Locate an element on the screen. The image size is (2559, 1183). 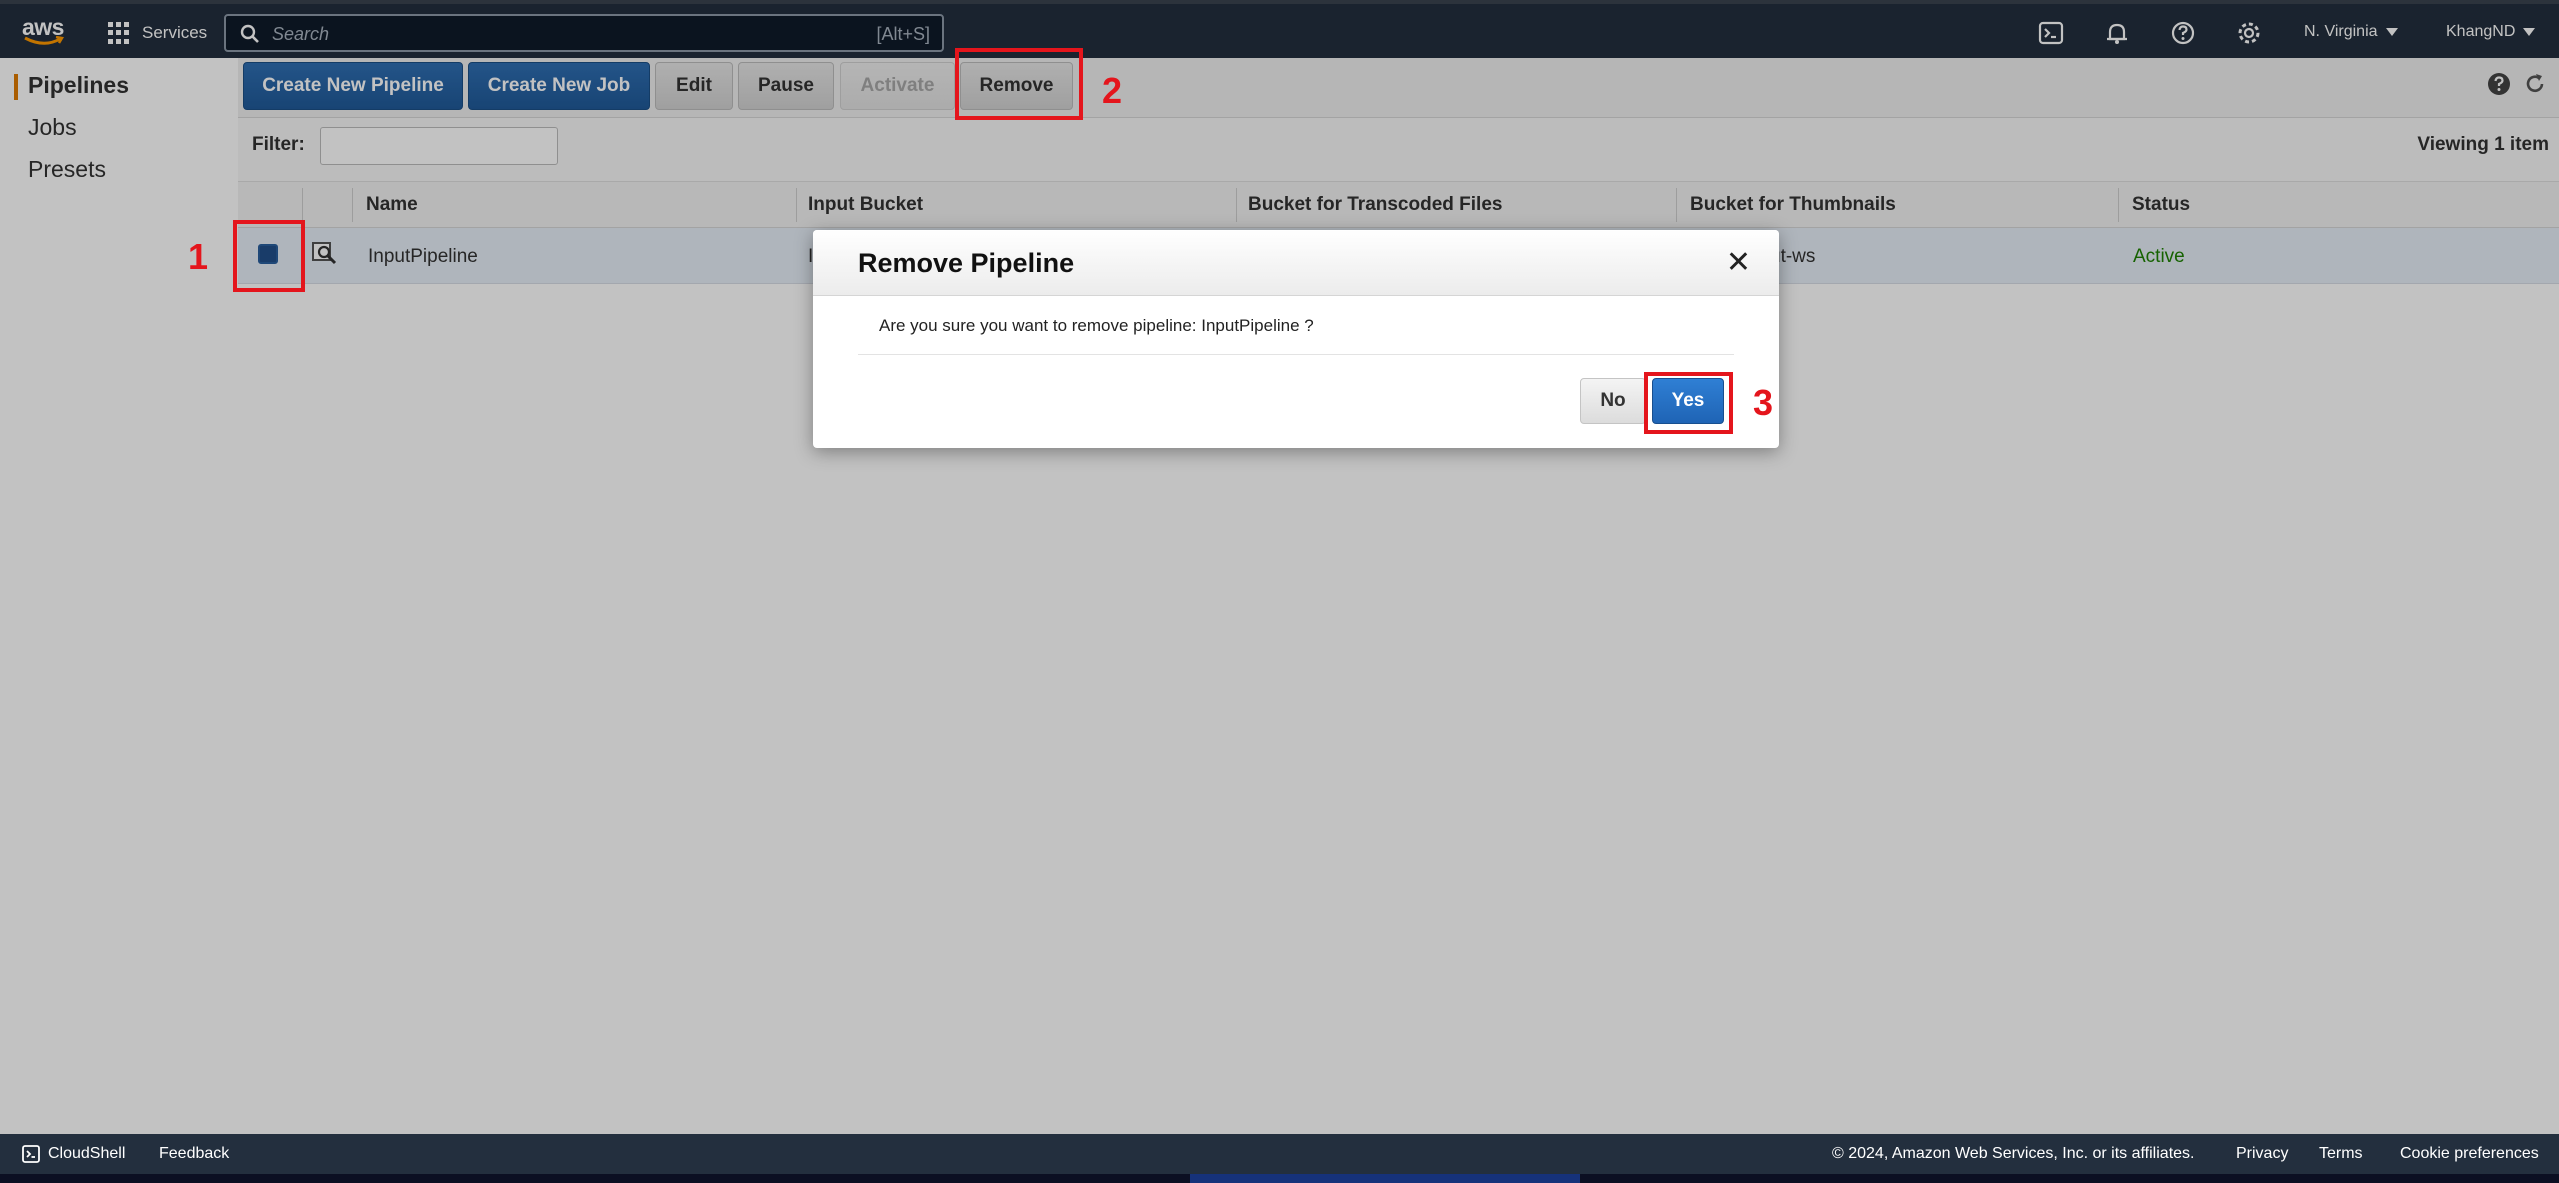
annotation-number-1: 1 is located at coordinates (198, 256).